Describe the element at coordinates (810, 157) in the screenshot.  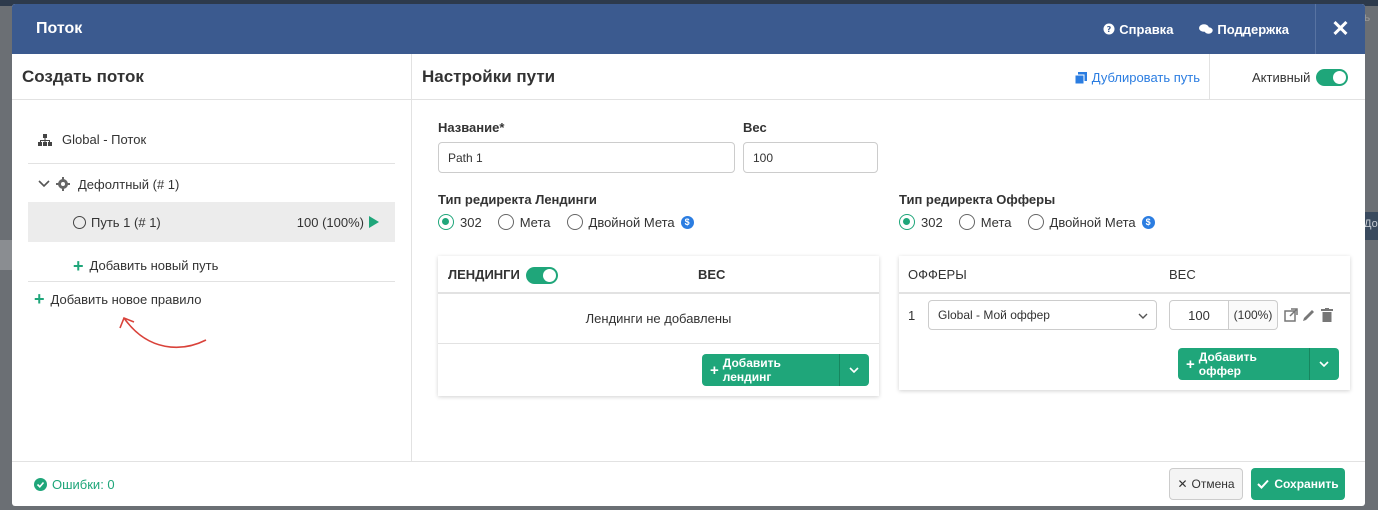
I see `weight-input: 100` at that location.